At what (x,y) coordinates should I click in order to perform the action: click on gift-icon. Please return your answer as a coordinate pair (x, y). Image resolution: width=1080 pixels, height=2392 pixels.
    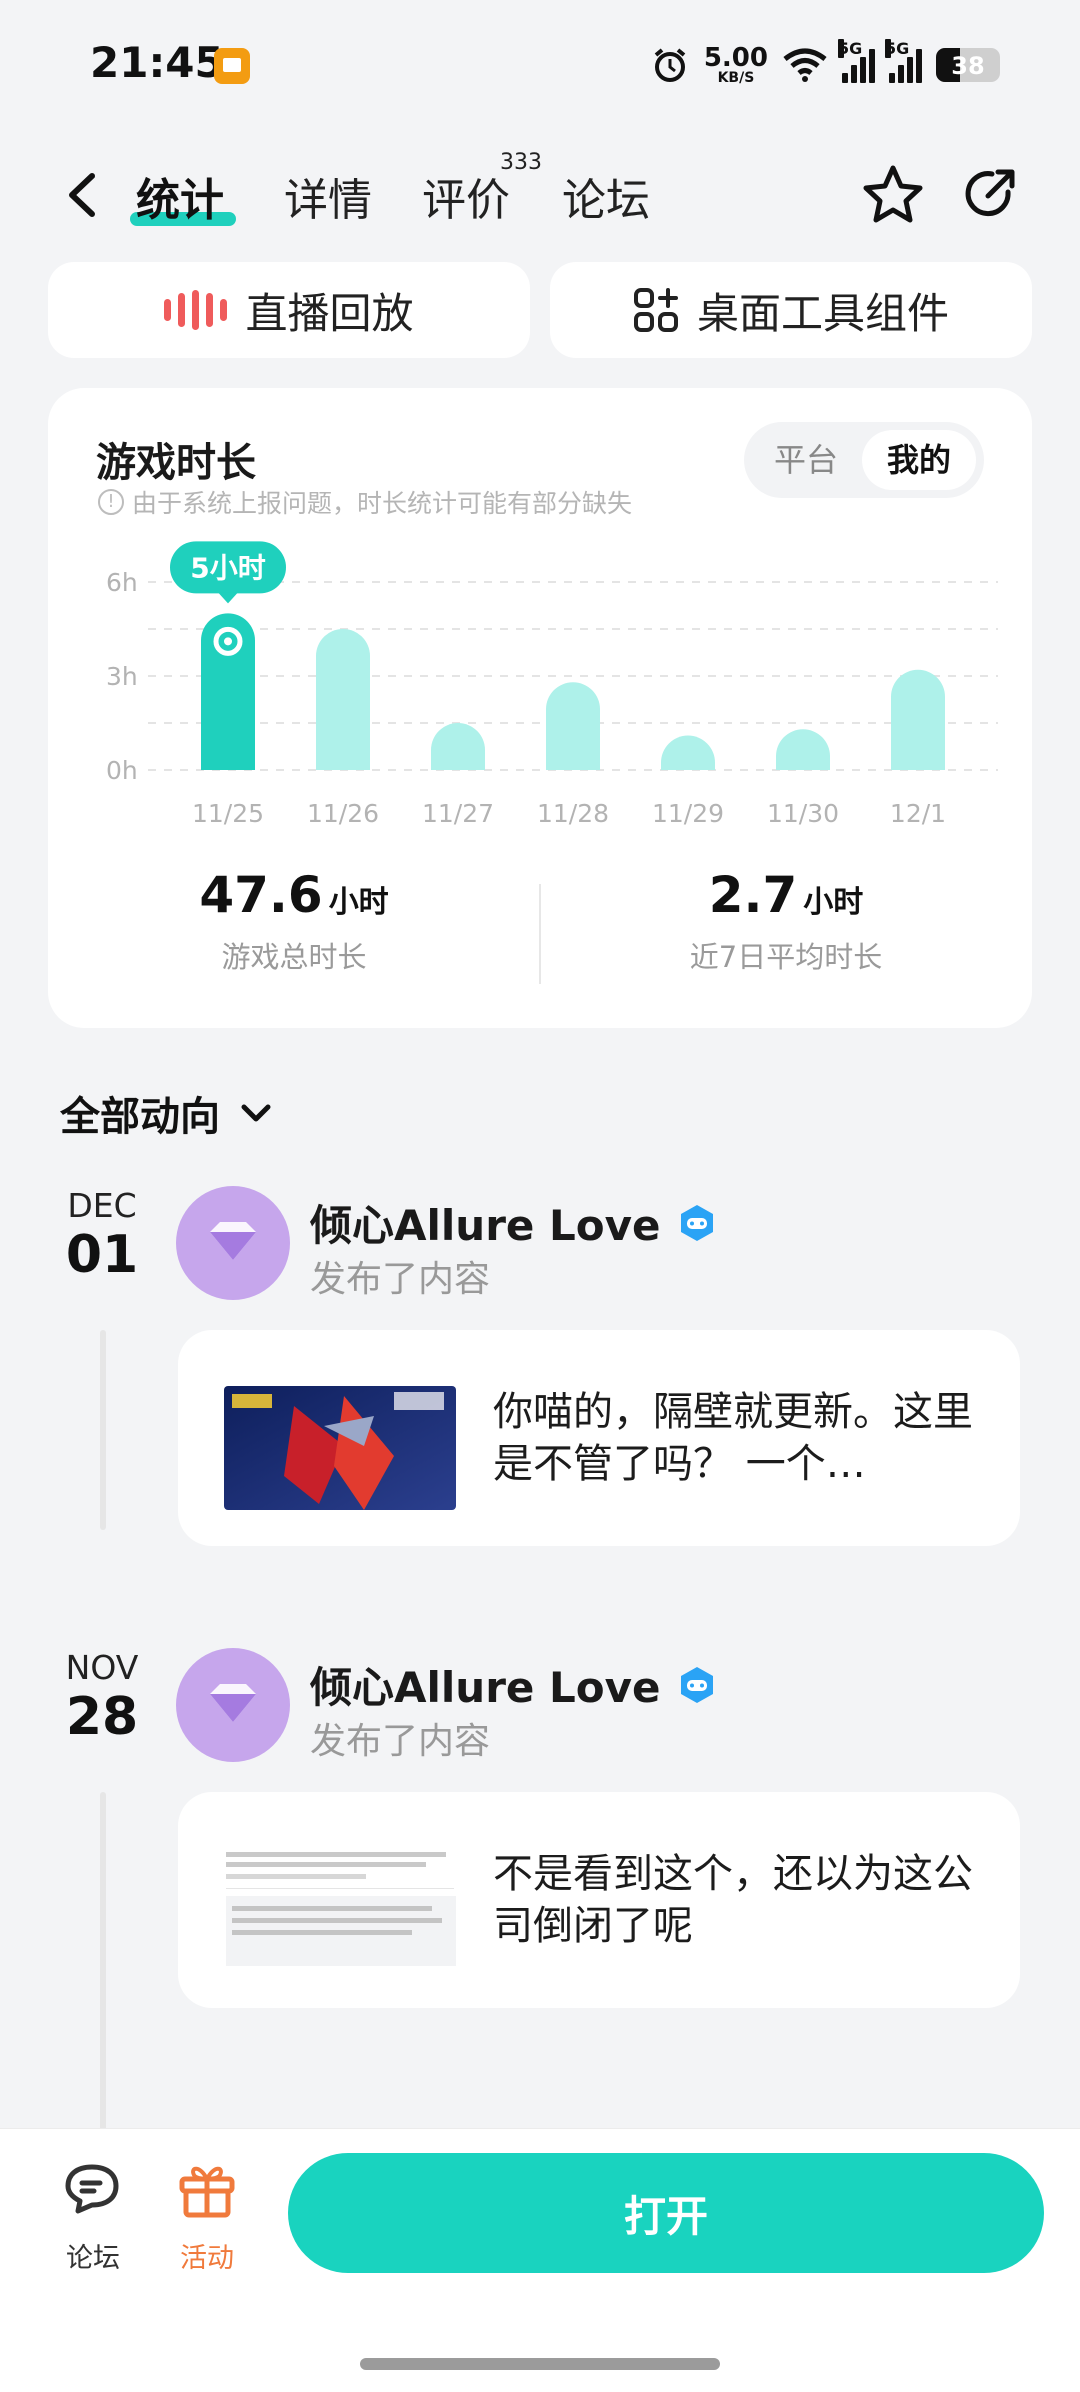
    Looking at the image, I should click on (207, 2192).